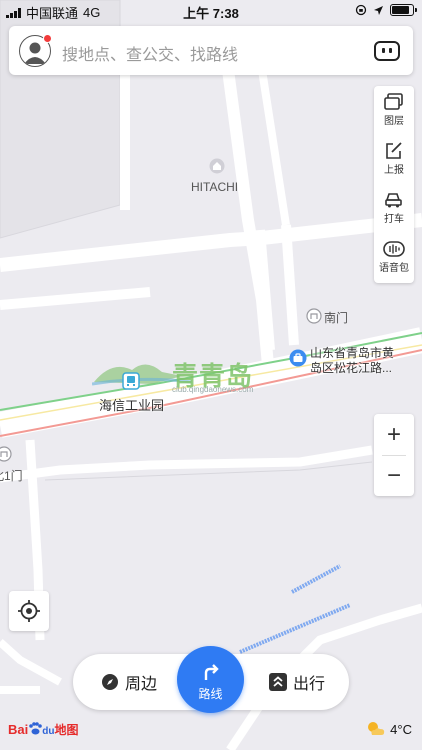  I want to click on notification-dot, so click(47, 38).